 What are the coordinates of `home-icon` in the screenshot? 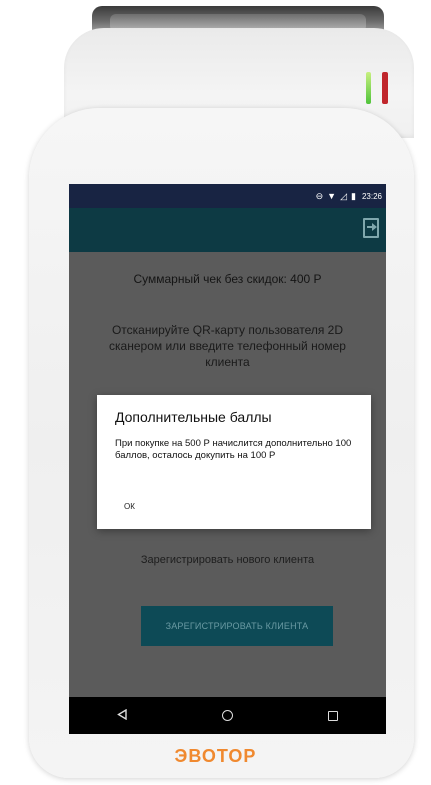 It's located at (227, 715).